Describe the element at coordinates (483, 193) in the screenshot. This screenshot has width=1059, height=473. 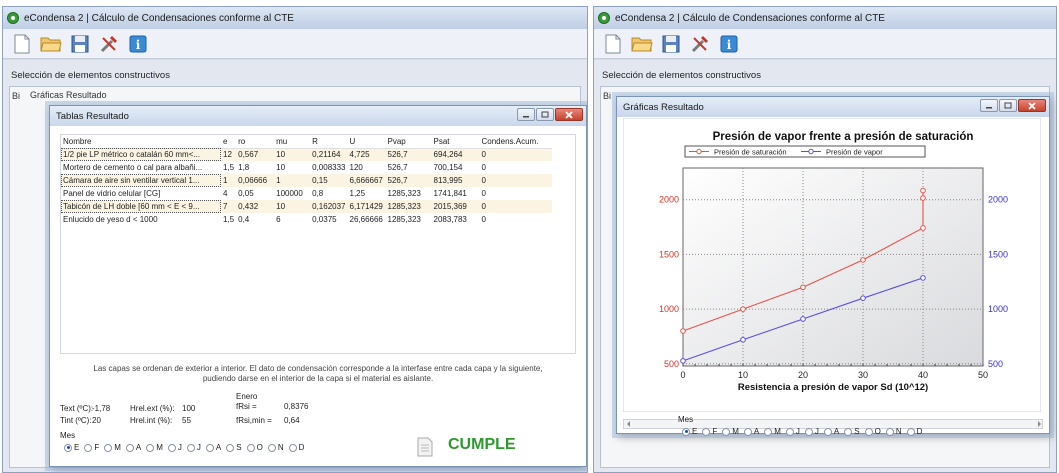
I see `table-cell: 0` at that location.